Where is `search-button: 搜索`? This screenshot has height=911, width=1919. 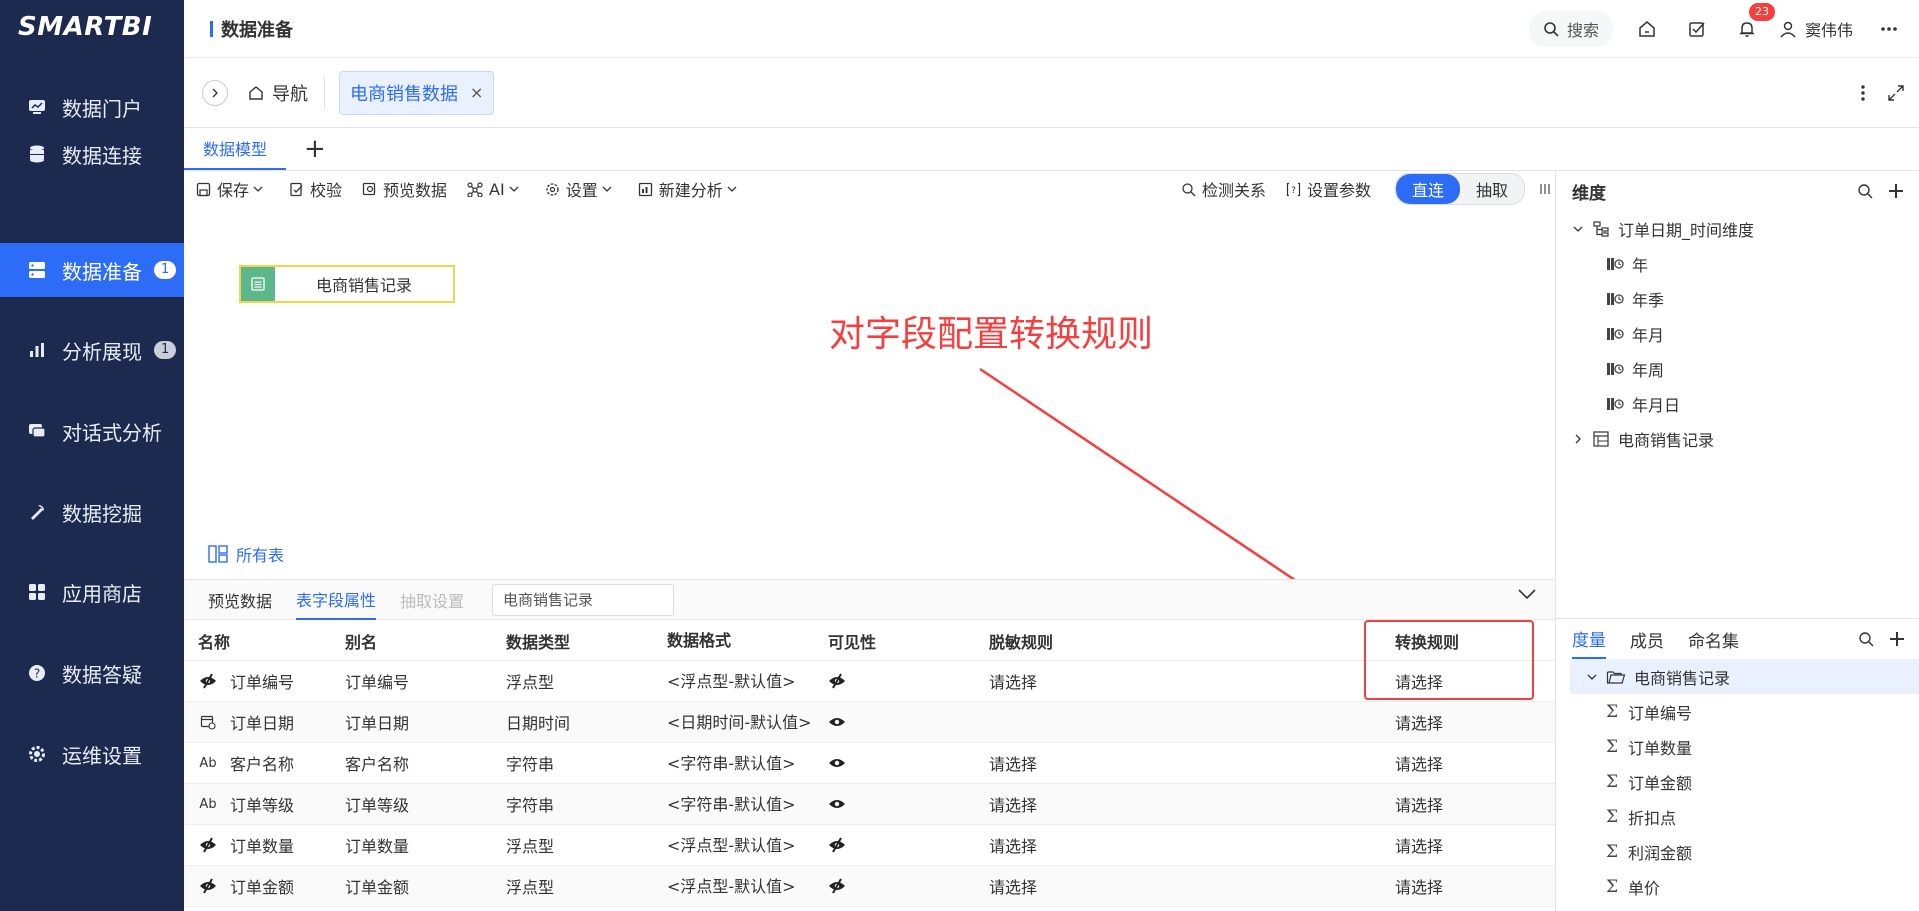
search-button: 搜索 is located at coordinates (1570, 29).